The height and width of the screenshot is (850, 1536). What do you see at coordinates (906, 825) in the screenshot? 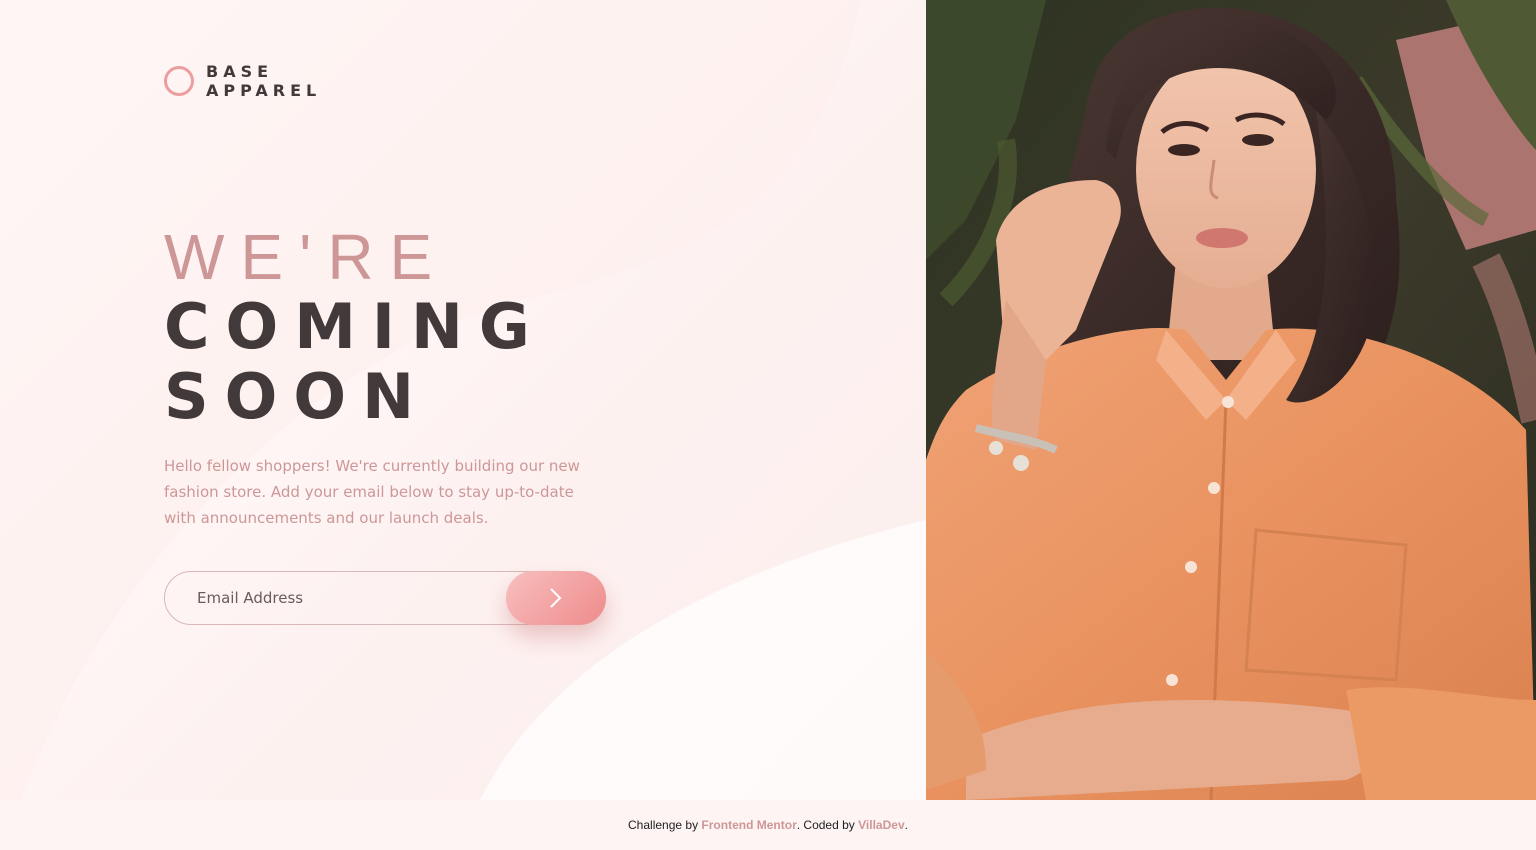
I see `footer-suffix: .` at bounding box center [906, 825].